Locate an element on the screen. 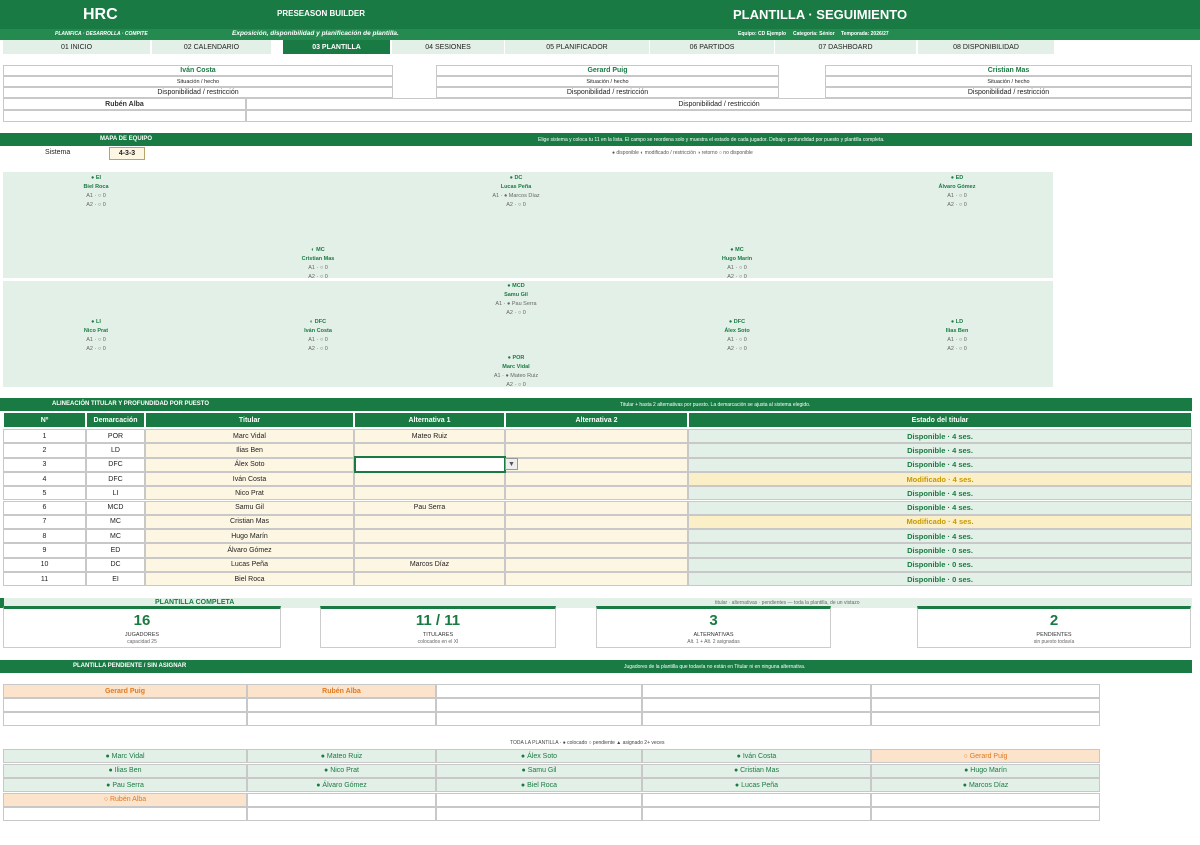 The width and height of the screenshot is (1200, 845). pending-player: Rubén Alba is located at coordinates (341, 691).